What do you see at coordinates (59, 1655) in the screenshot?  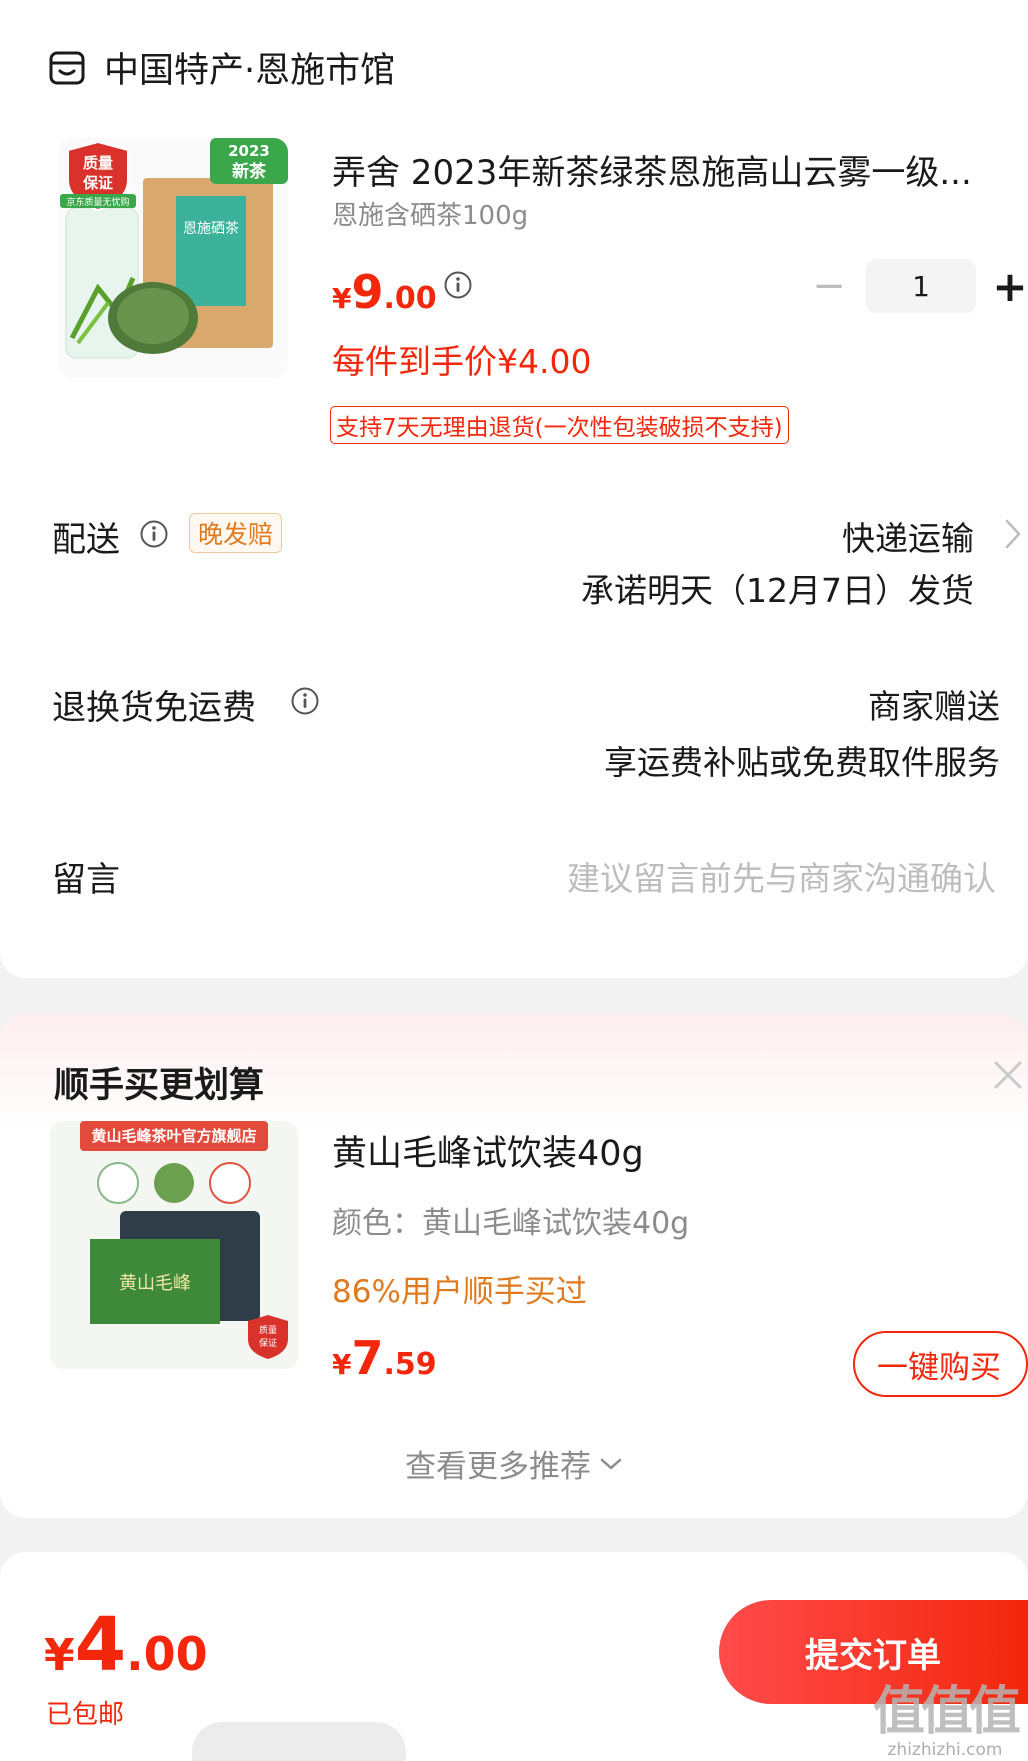 I see `total-price-symbol: ¥` at bounding box center [59, 1655].